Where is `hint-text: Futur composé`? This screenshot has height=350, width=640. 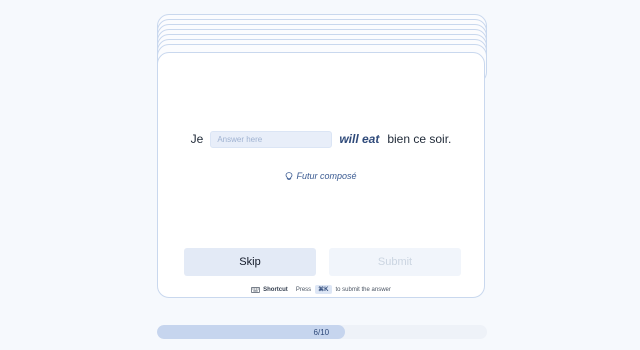
hint-text: Futur composé is located at coordinates (326, 176).